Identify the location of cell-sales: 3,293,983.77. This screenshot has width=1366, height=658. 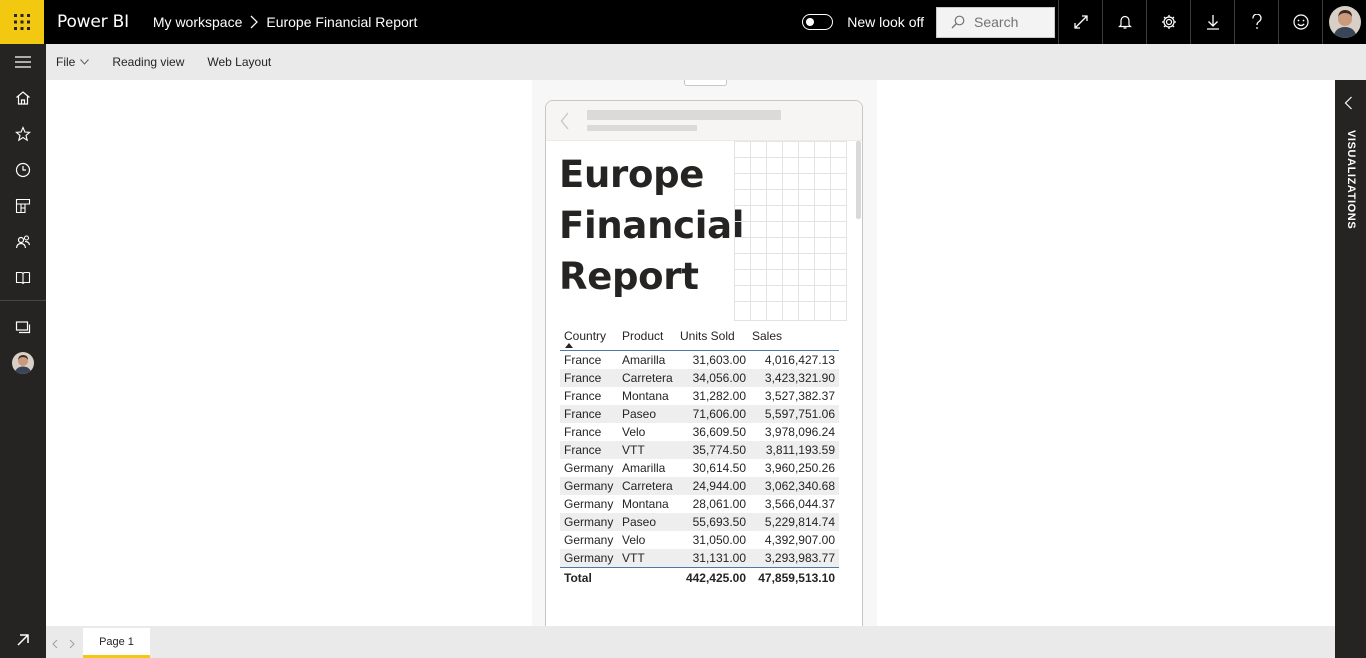
(799, 558).